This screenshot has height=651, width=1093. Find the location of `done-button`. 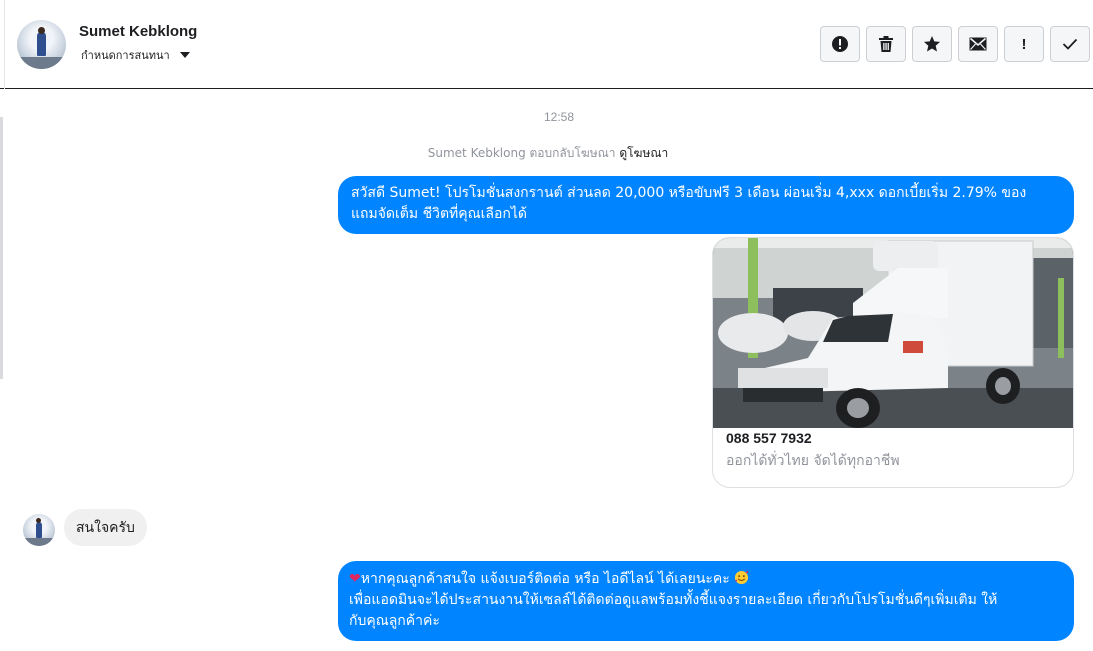

done-button is located at coordinates (1070, 44).